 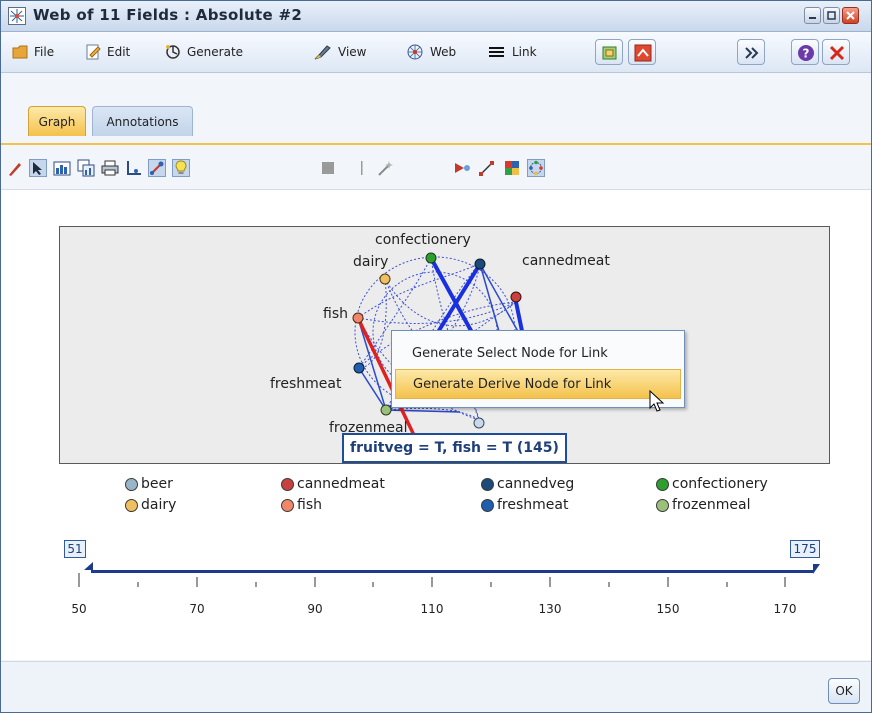 What do you see at coordinates (512, 52) in the screenshot?
I see `menu-link: Link` at bounding box center [512, 52].